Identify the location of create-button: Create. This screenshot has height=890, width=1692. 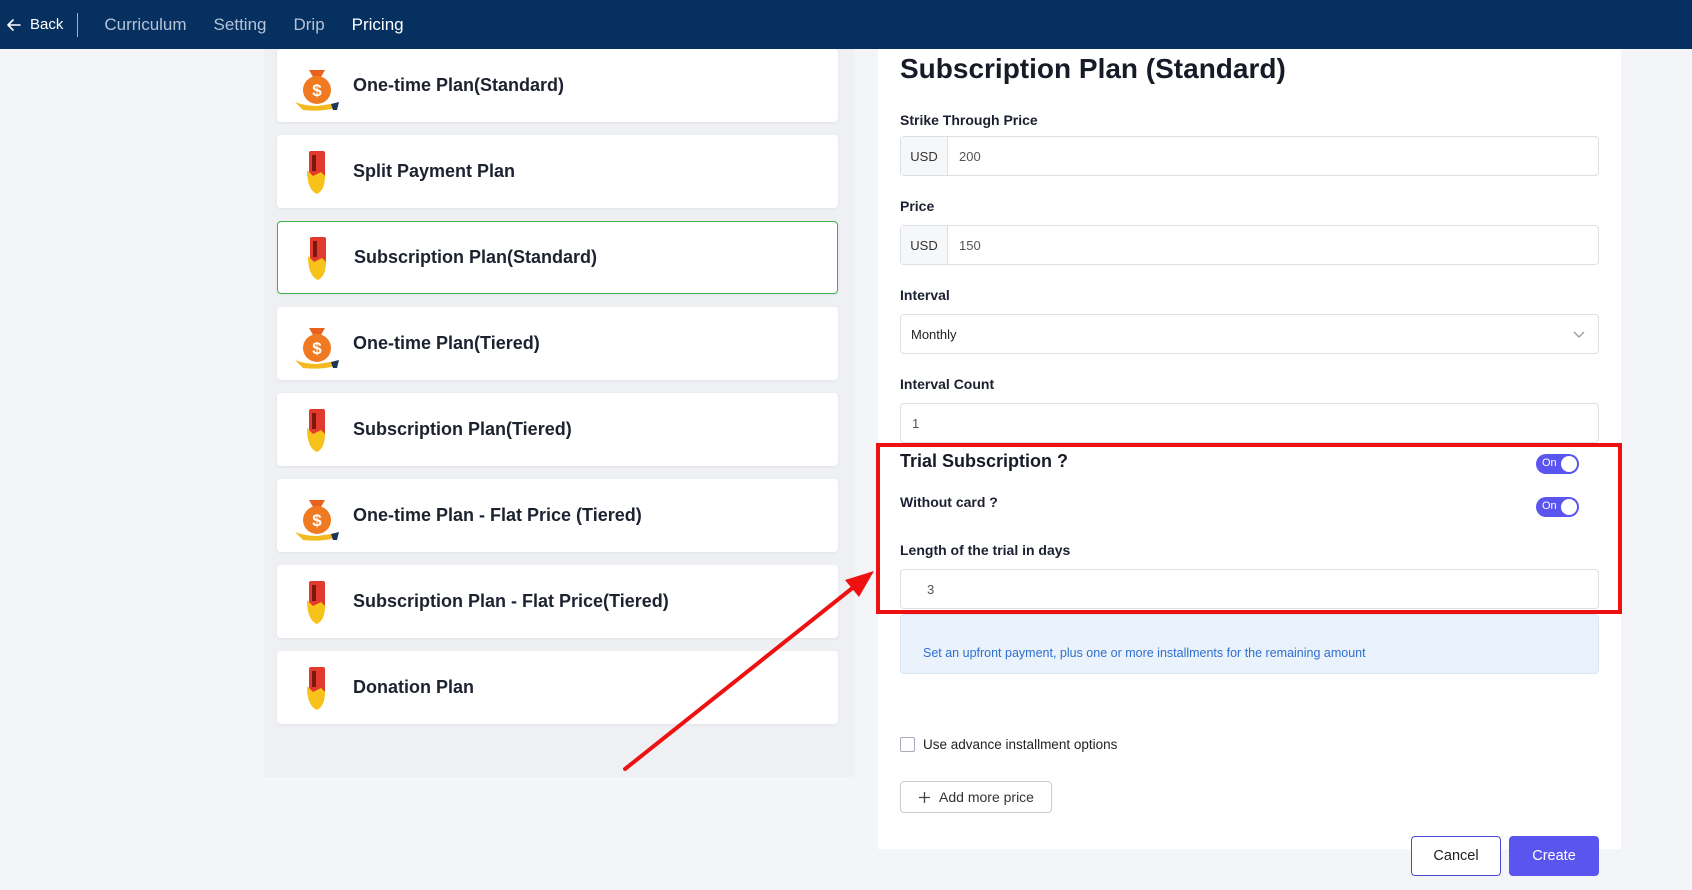
(1554, 856).